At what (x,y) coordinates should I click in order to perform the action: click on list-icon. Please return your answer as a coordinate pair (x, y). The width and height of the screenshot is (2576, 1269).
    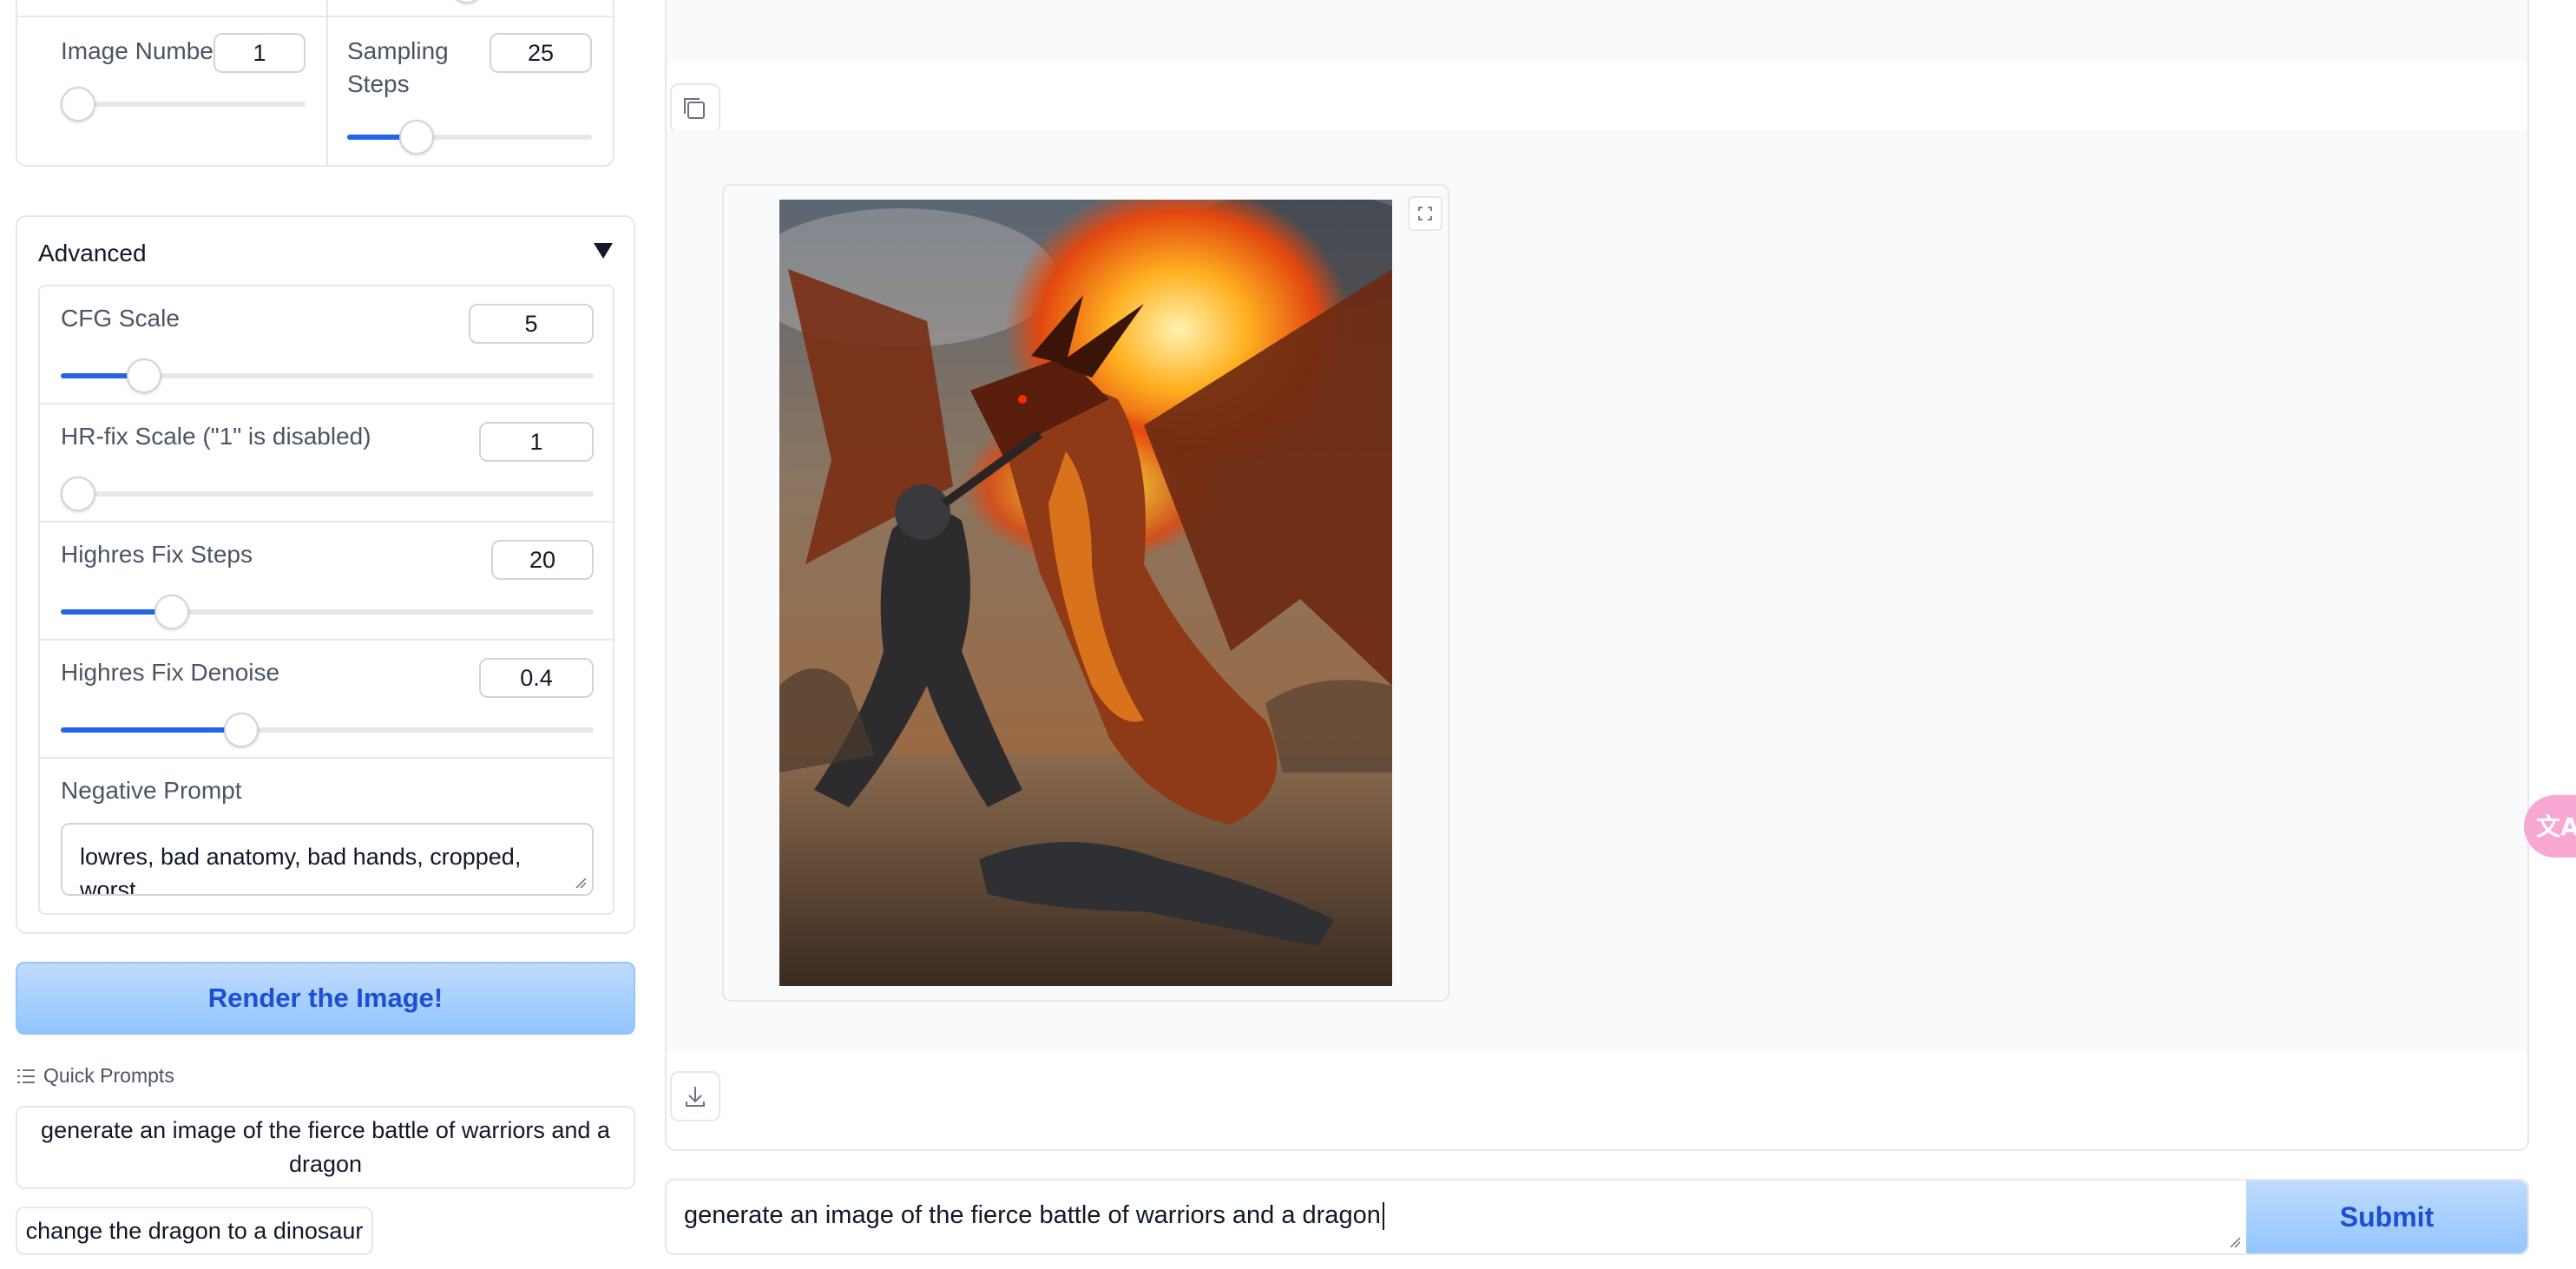
    Looking at the image, I should click on (26, 1076).